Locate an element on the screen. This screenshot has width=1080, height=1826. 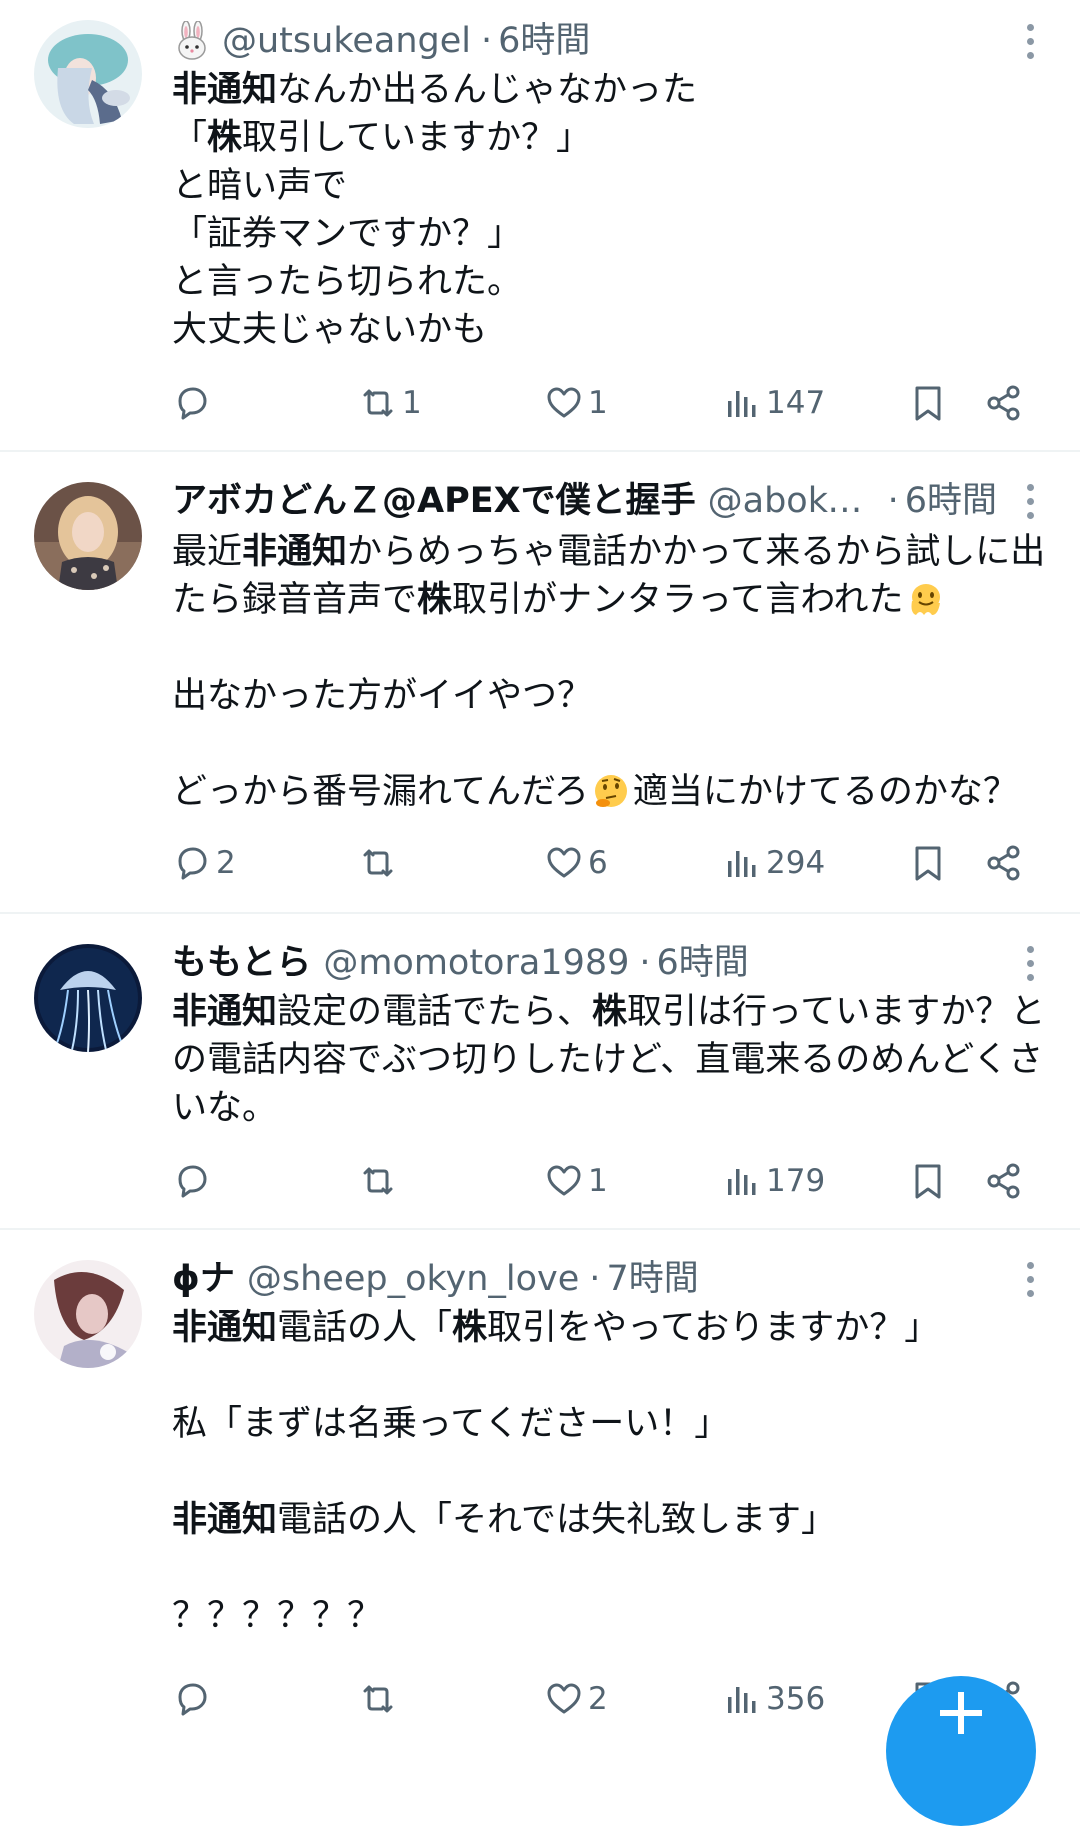
tweet-line: と暗い声で is located at coordinates (612, 186).